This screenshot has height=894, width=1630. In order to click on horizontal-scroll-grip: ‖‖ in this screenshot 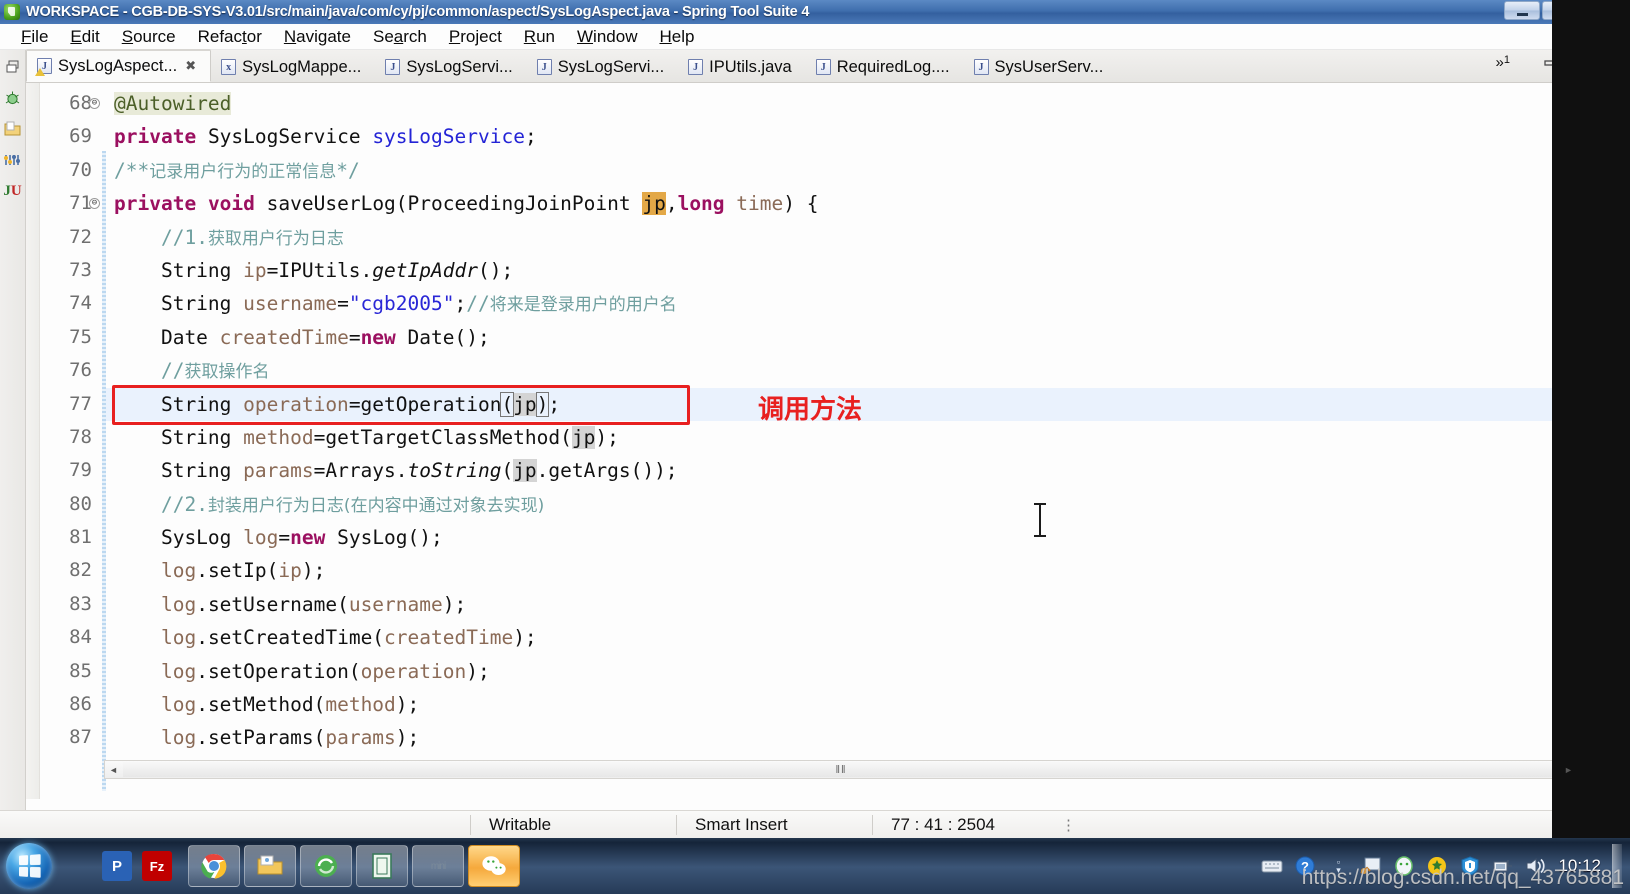, I will do `click(840, 770)`.